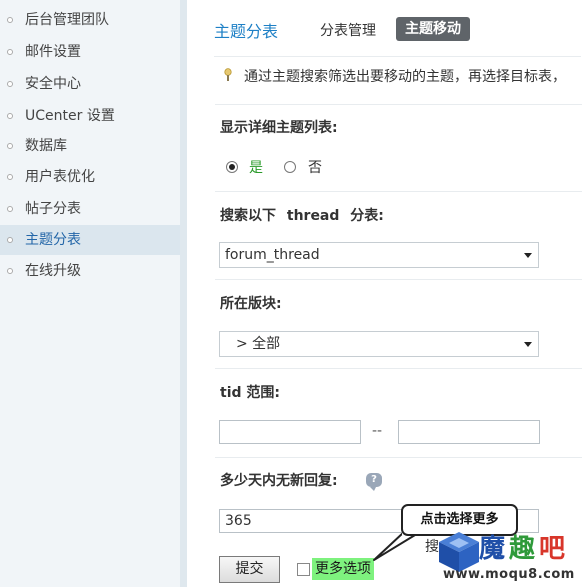 This screenshot has width=582, height=587. I want to click on watermark-char-1: 魔, so click(492, 549).